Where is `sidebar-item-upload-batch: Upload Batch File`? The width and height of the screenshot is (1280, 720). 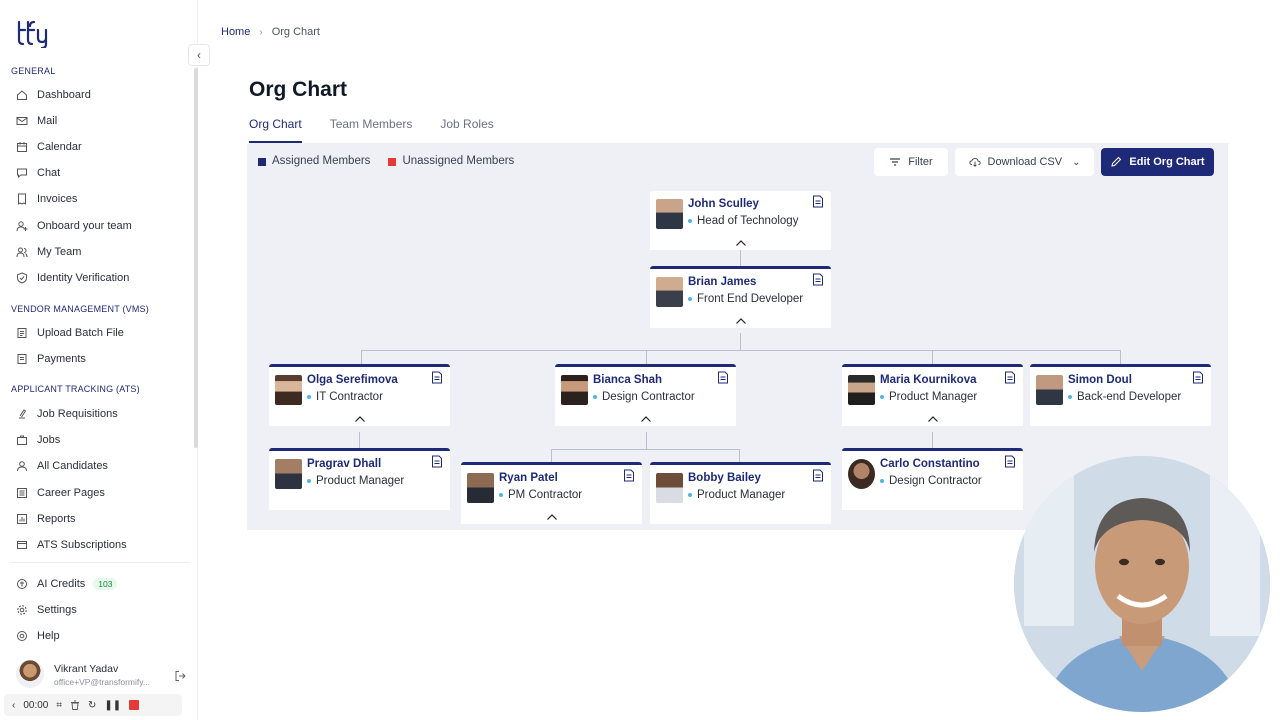 sidebar-item-upload-batch: Upload Batch File is located at coordinates (104, 333).